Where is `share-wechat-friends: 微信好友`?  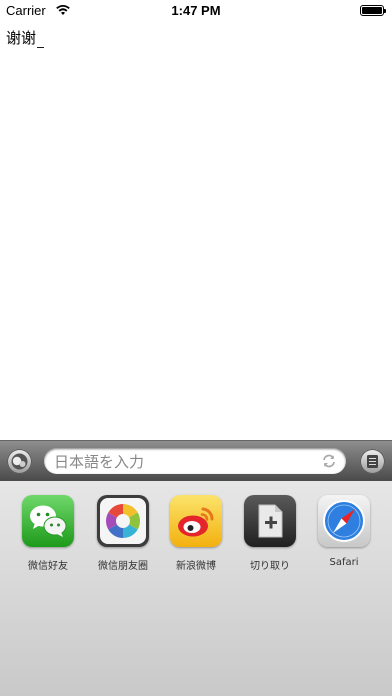
share-wechat-friends: 微信好友 is located at coordinates (48, 533).